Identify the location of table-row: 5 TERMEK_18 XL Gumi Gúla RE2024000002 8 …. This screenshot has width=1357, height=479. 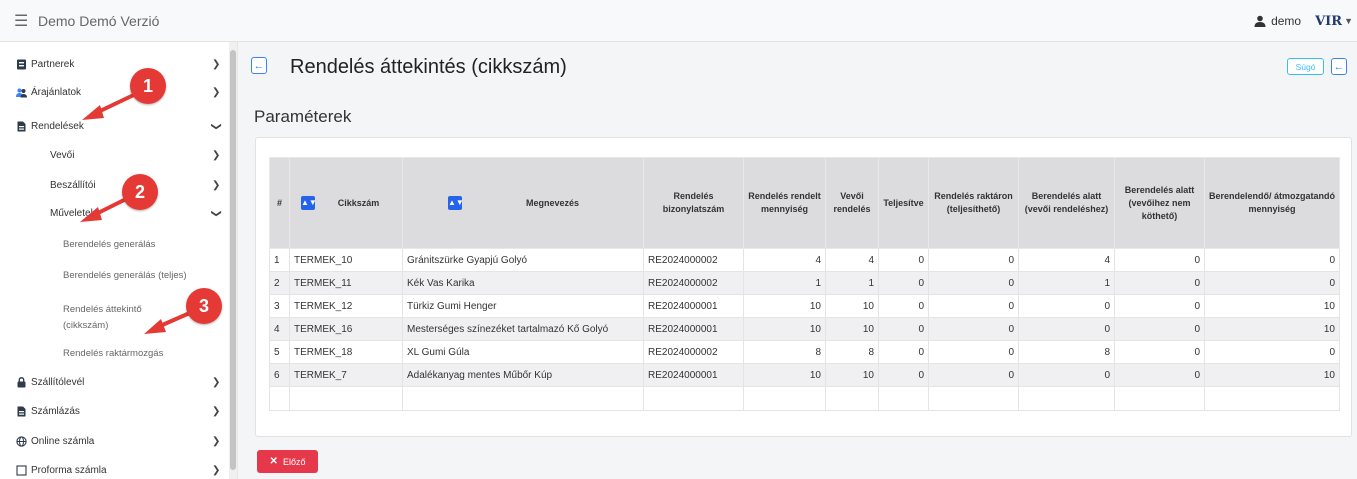
(804, 352).